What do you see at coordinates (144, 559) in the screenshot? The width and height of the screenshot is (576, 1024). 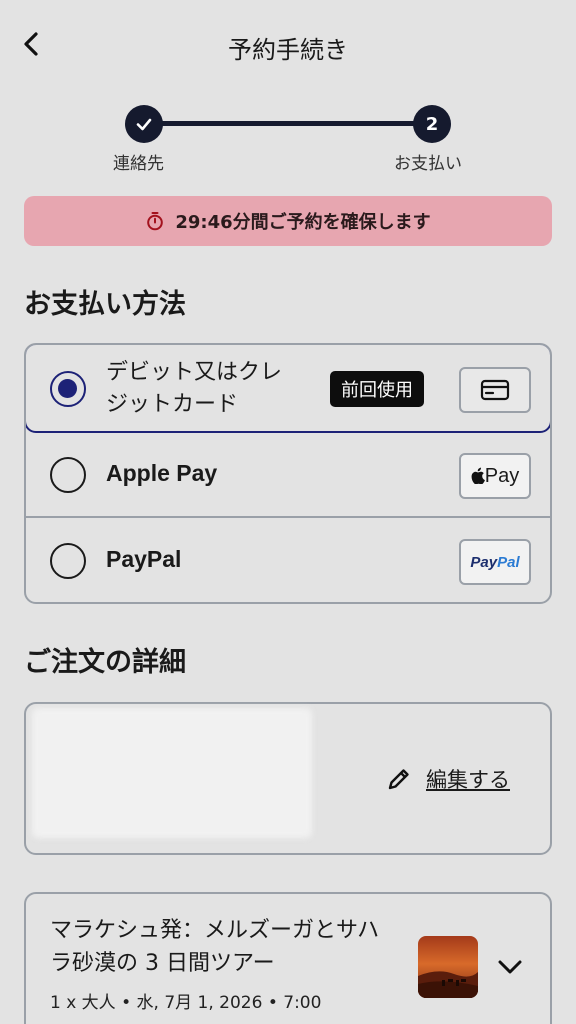 I see `payment-option-label: PayPal` at bounding box center [144, 559].